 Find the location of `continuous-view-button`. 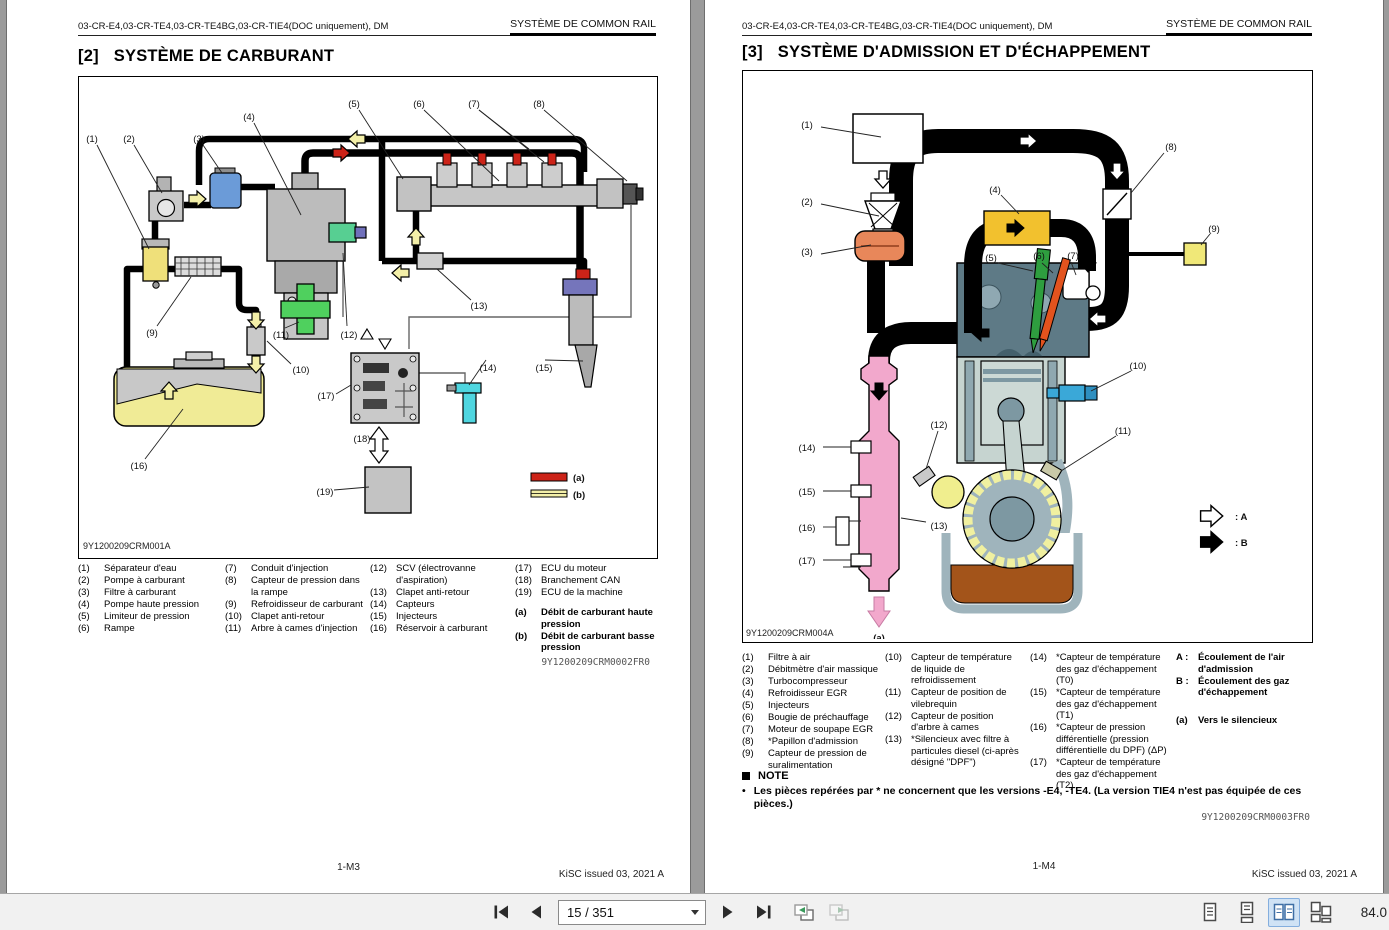

continuous-view-button is located at coordinates (1247, 912).